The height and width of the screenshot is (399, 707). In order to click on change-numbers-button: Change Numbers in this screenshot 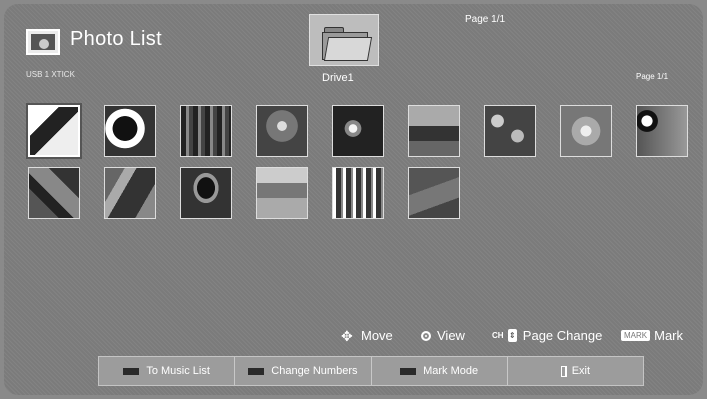, I will do `click(303, 371)`.